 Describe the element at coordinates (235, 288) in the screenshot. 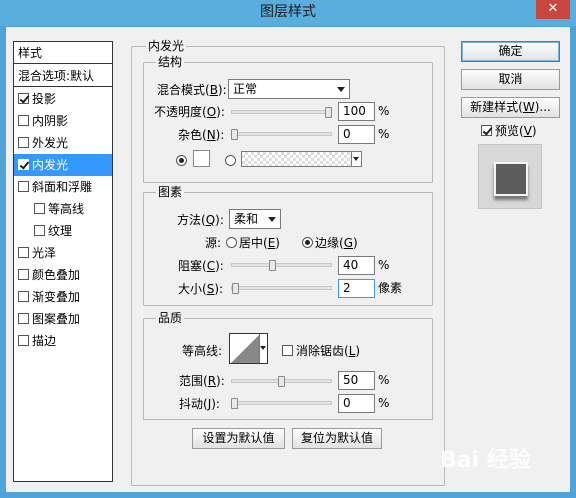

I see `size-slider-thumb` at that location.